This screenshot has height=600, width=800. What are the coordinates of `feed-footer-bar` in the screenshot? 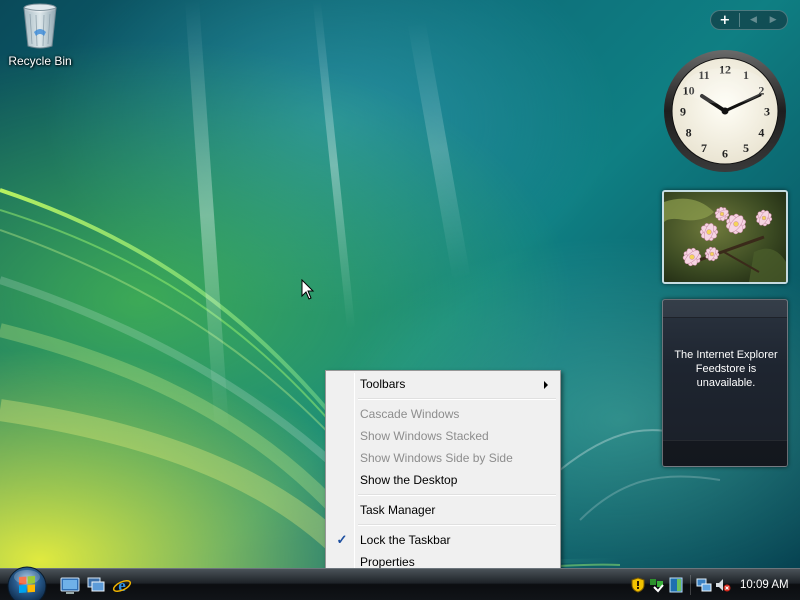 It's located at (725, 453).